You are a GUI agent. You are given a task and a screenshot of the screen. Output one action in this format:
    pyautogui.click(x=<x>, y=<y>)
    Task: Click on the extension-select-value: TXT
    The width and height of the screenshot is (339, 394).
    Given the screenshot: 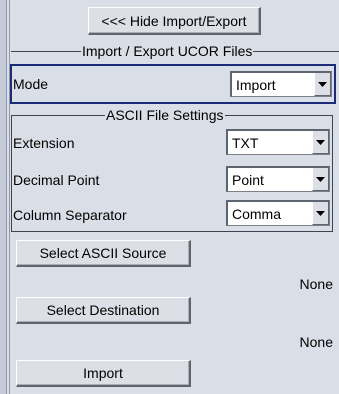 What is the action you would take?
    pyautogui.click(x=245, y=142)
    